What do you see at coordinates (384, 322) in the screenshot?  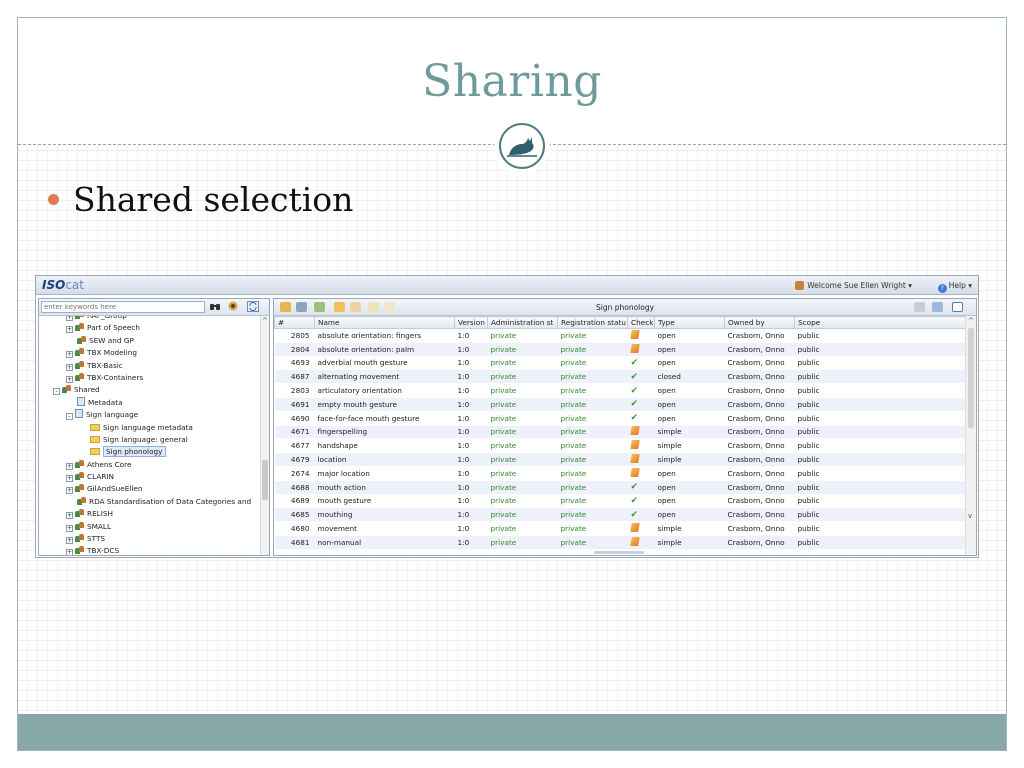 I see `column-header: Name` at bounding box center [384, 322].